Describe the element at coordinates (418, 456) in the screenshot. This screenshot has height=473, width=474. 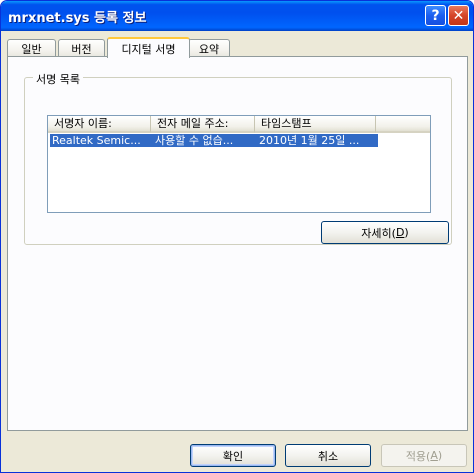
I see `apply-label: 적용(` at that location.